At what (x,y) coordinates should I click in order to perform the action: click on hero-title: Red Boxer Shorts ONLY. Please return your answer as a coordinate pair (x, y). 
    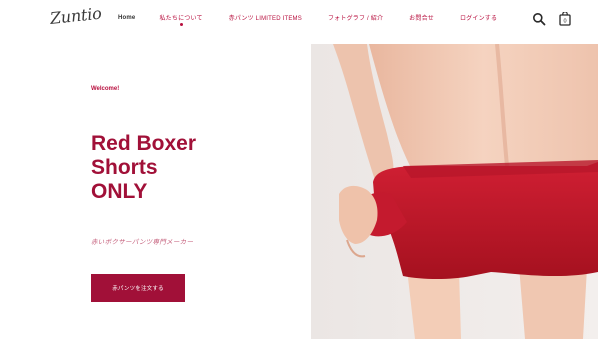
    Looking at the image, I should click on (191, 168).